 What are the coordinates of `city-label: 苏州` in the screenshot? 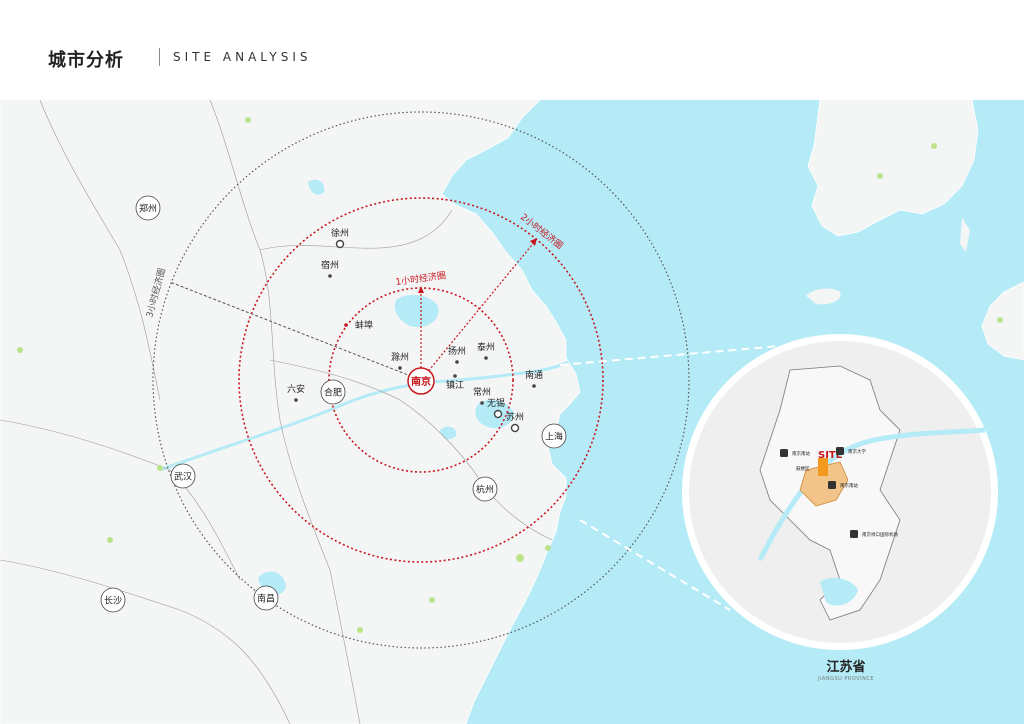 It's located at (515, 417).